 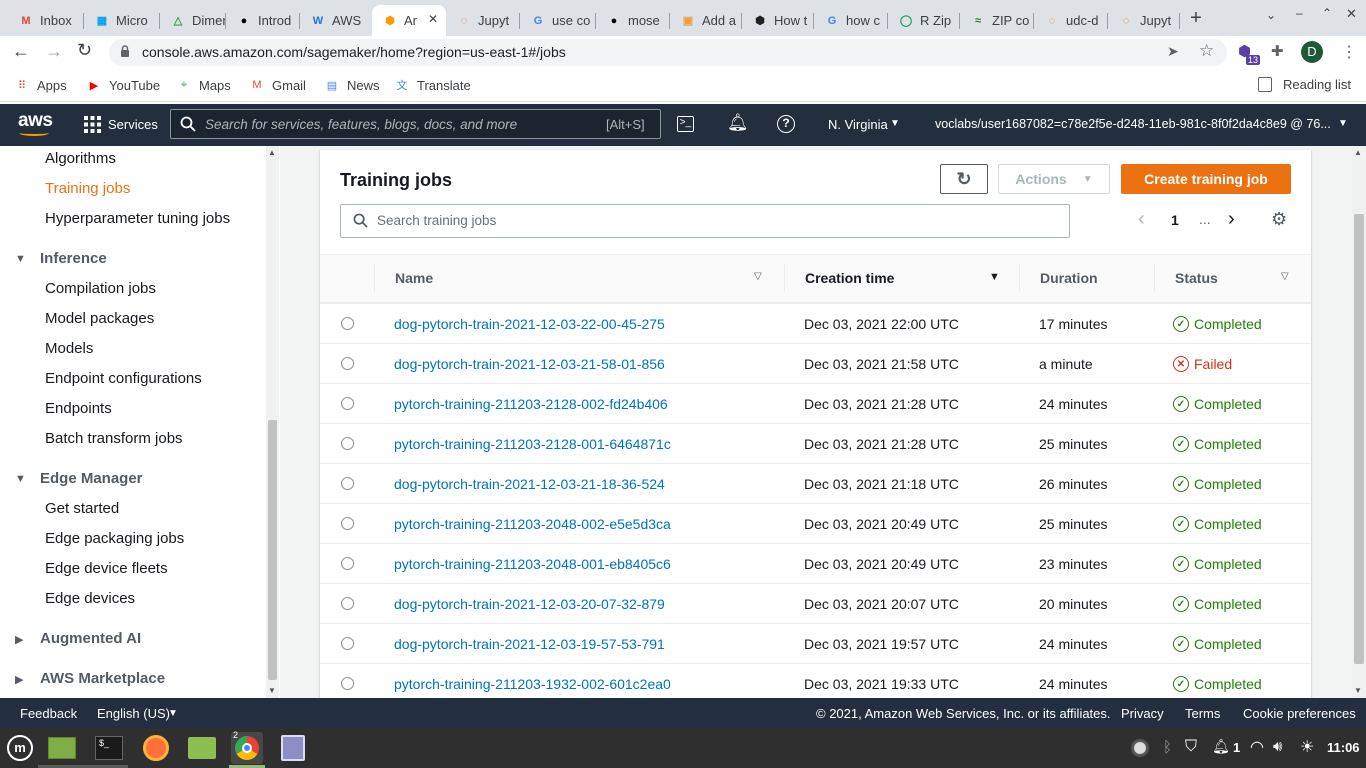 What do you see at coordinates (78, 408) in the screenshot?
I see `sidebar-item: Endpoints` at bounding box center [78, 408].